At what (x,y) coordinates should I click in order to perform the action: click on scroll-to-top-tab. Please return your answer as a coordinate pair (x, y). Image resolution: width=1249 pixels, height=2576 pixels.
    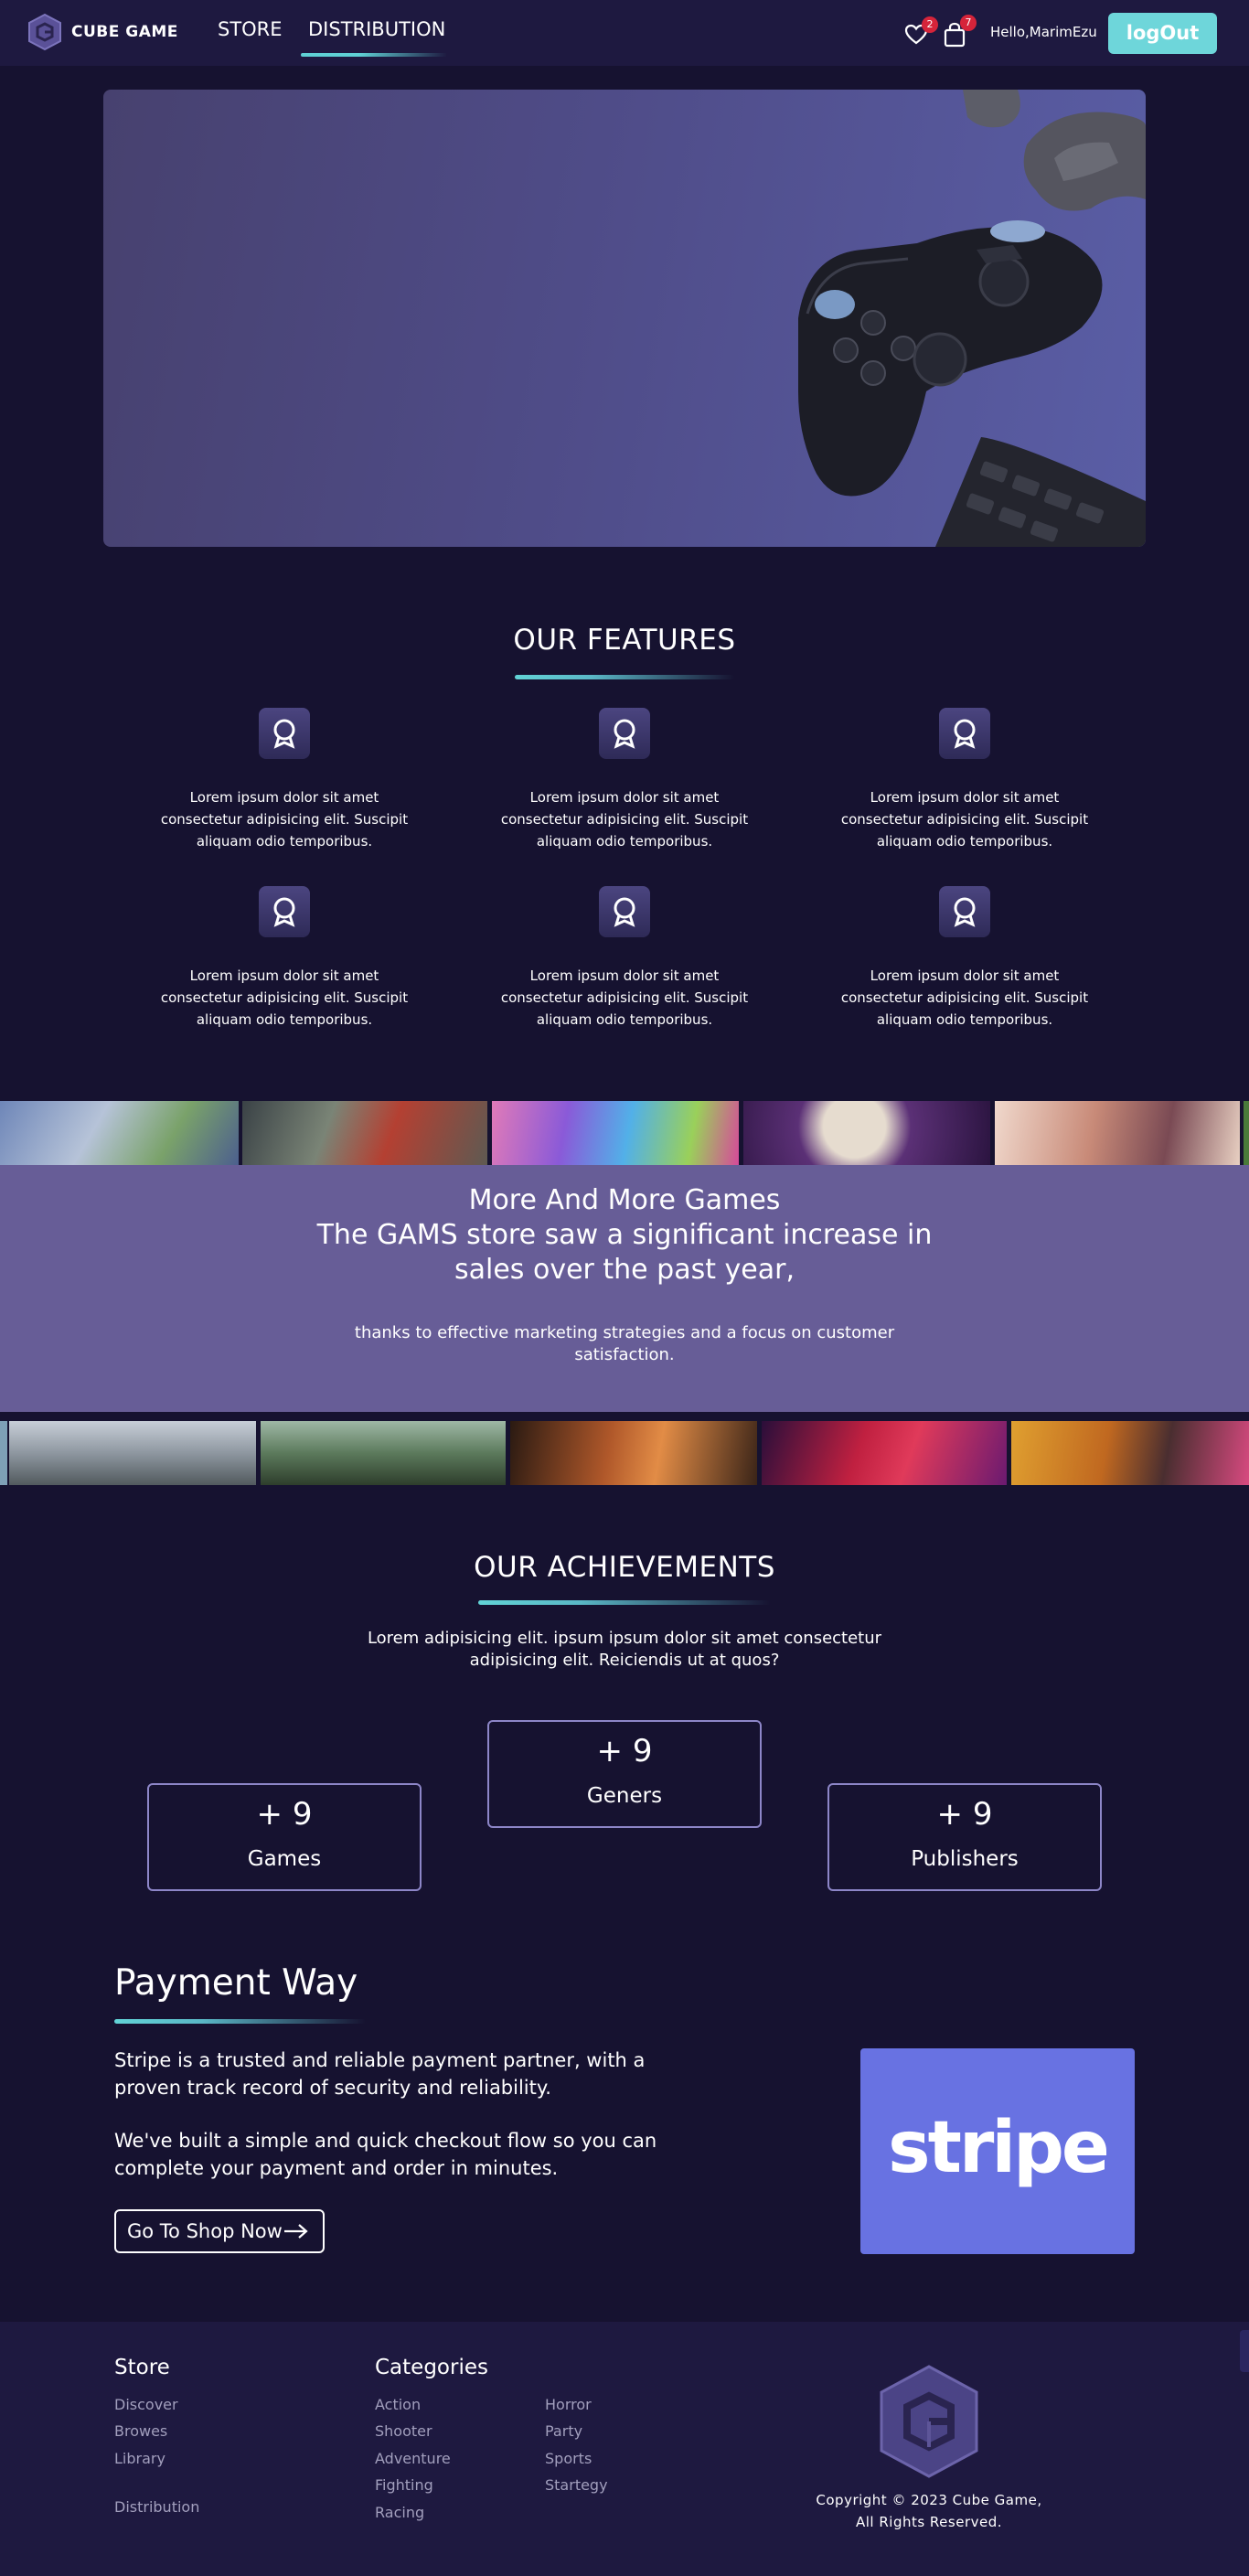
    Looking at the image, I should click on (1244, 2351).